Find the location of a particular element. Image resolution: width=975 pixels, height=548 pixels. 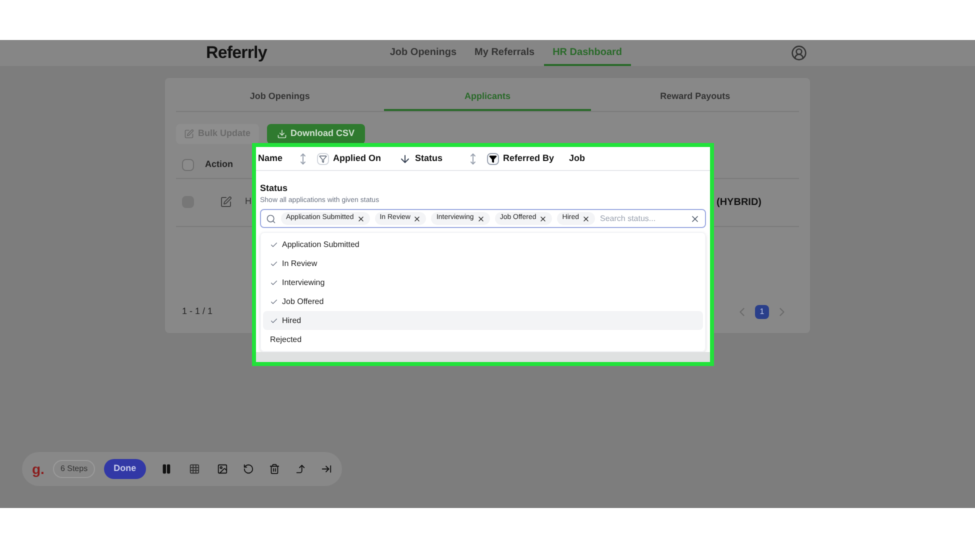

column-header: Applied On is located at coordinates (357, 159).